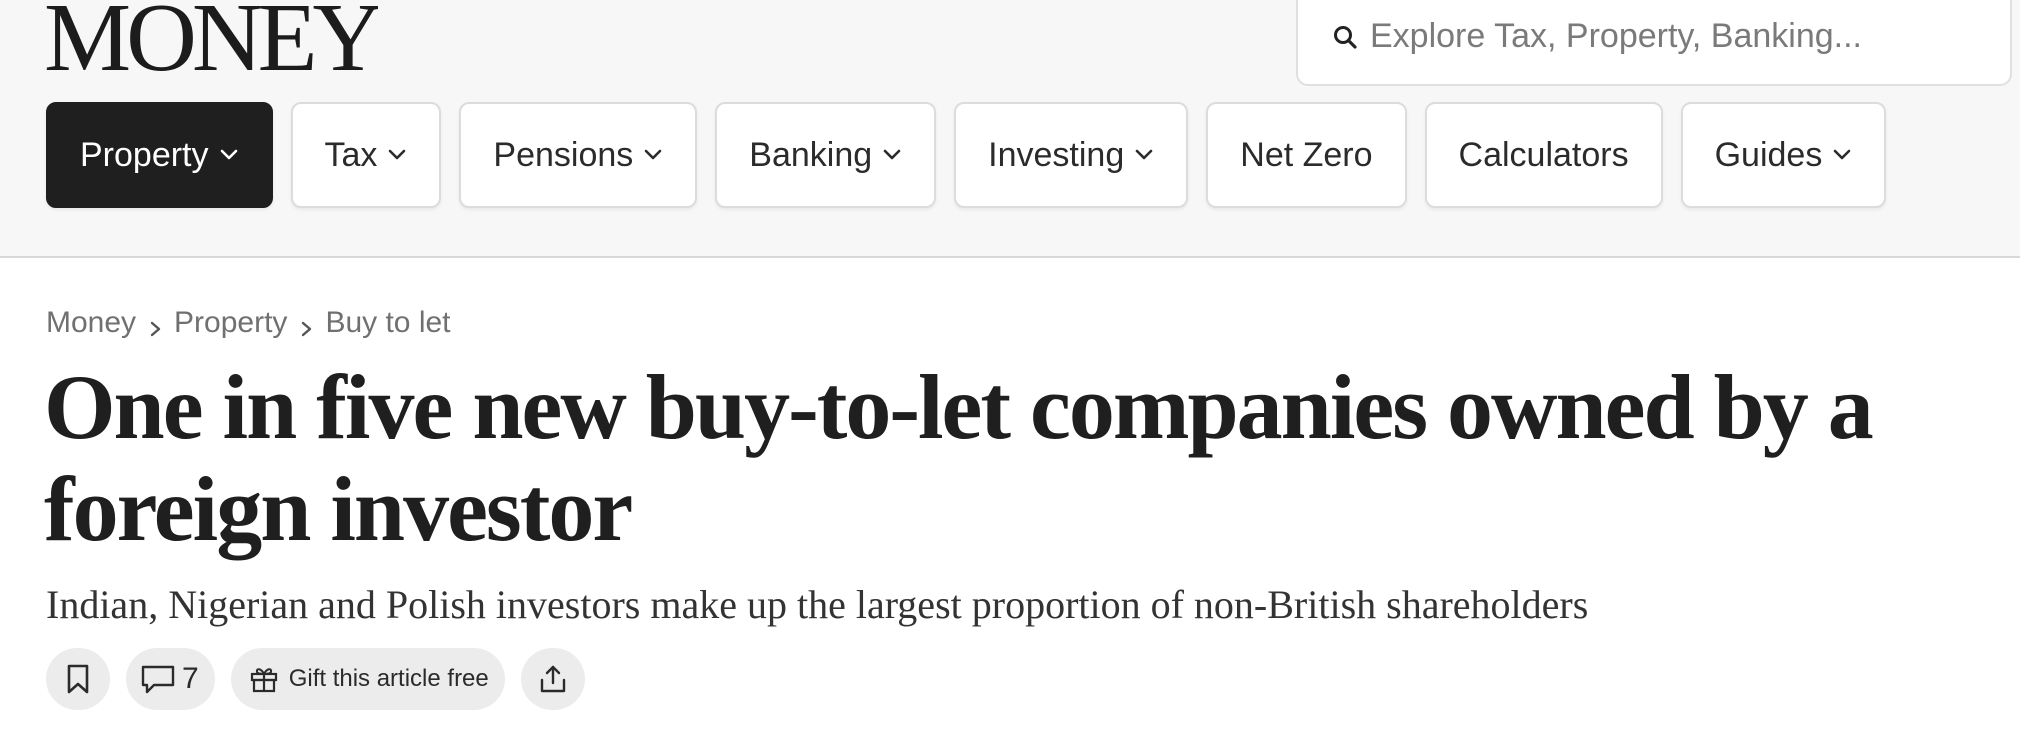  What do you see at coordinates (1345, 37) in the screenshot?
I see `search-icon` at bounding box center [1345, 37].